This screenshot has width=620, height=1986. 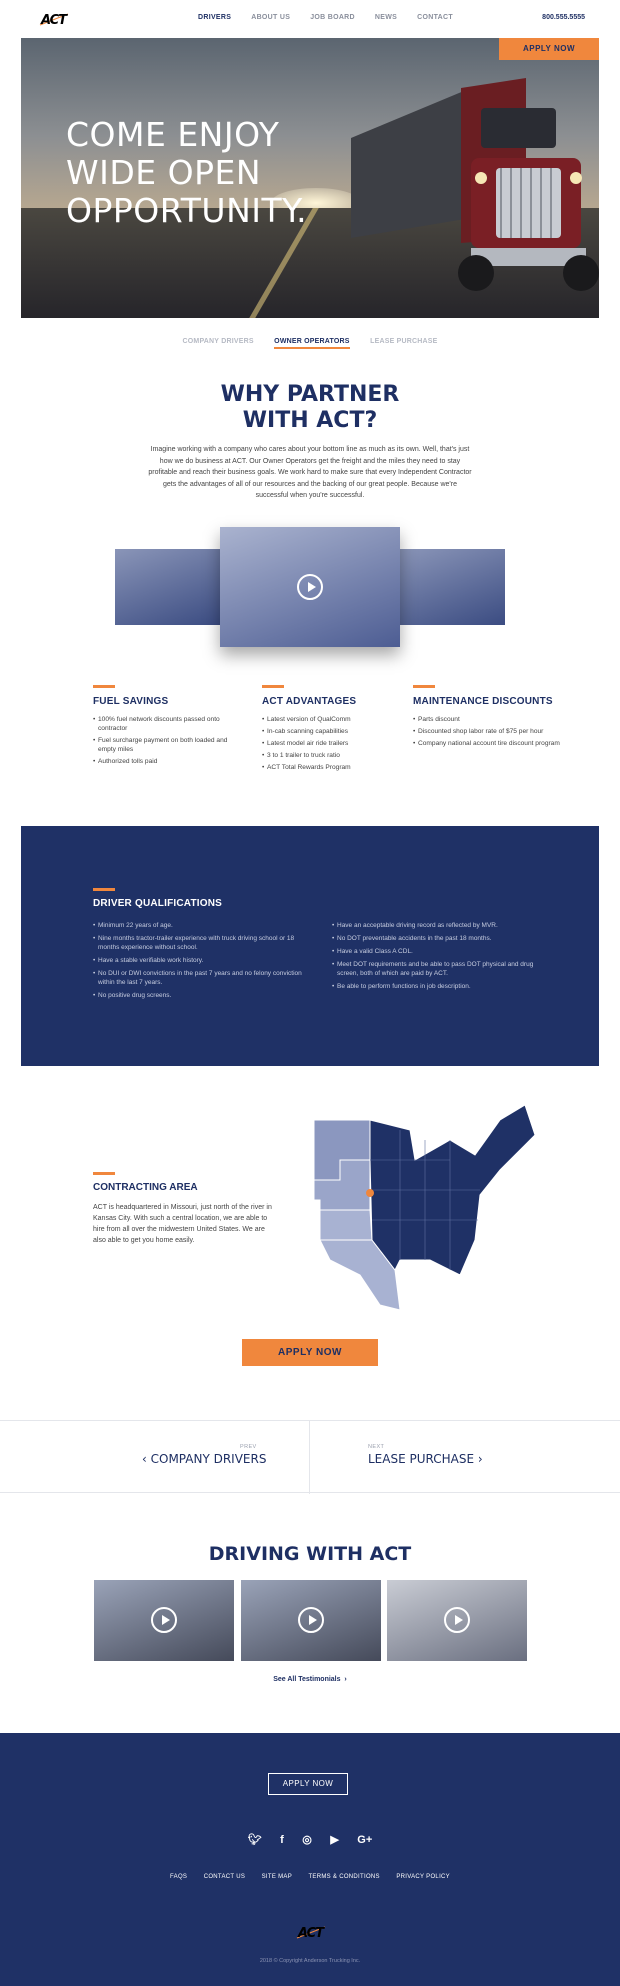 I want to click on apply-now-button: APPLY NOW, so click(x=310, y=1352).